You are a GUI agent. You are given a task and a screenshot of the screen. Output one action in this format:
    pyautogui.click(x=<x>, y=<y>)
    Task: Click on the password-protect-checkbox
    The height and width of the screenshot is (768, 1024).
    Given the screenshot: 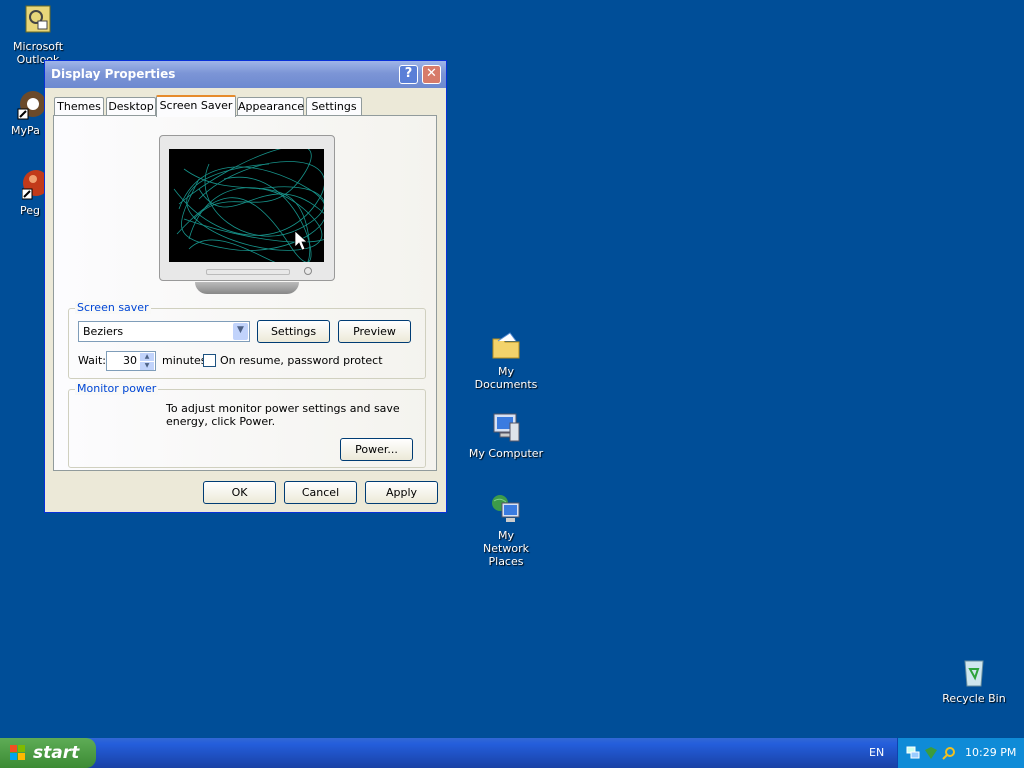 What is the action you would take?
    pyautogui.click(x=209, y=360)
    